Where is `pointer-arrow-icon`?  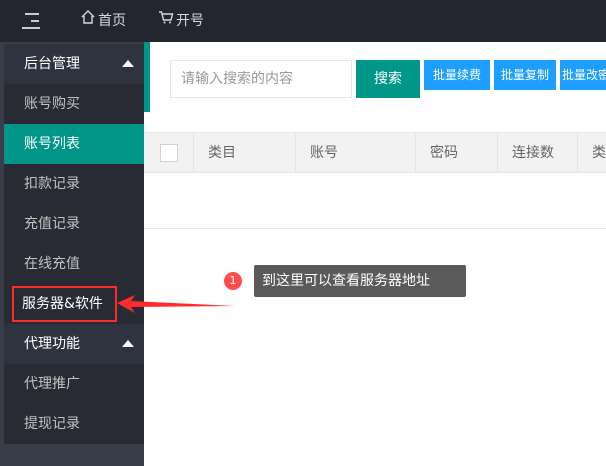 pointer-arrow-icon is located at coordinates (176, 304).